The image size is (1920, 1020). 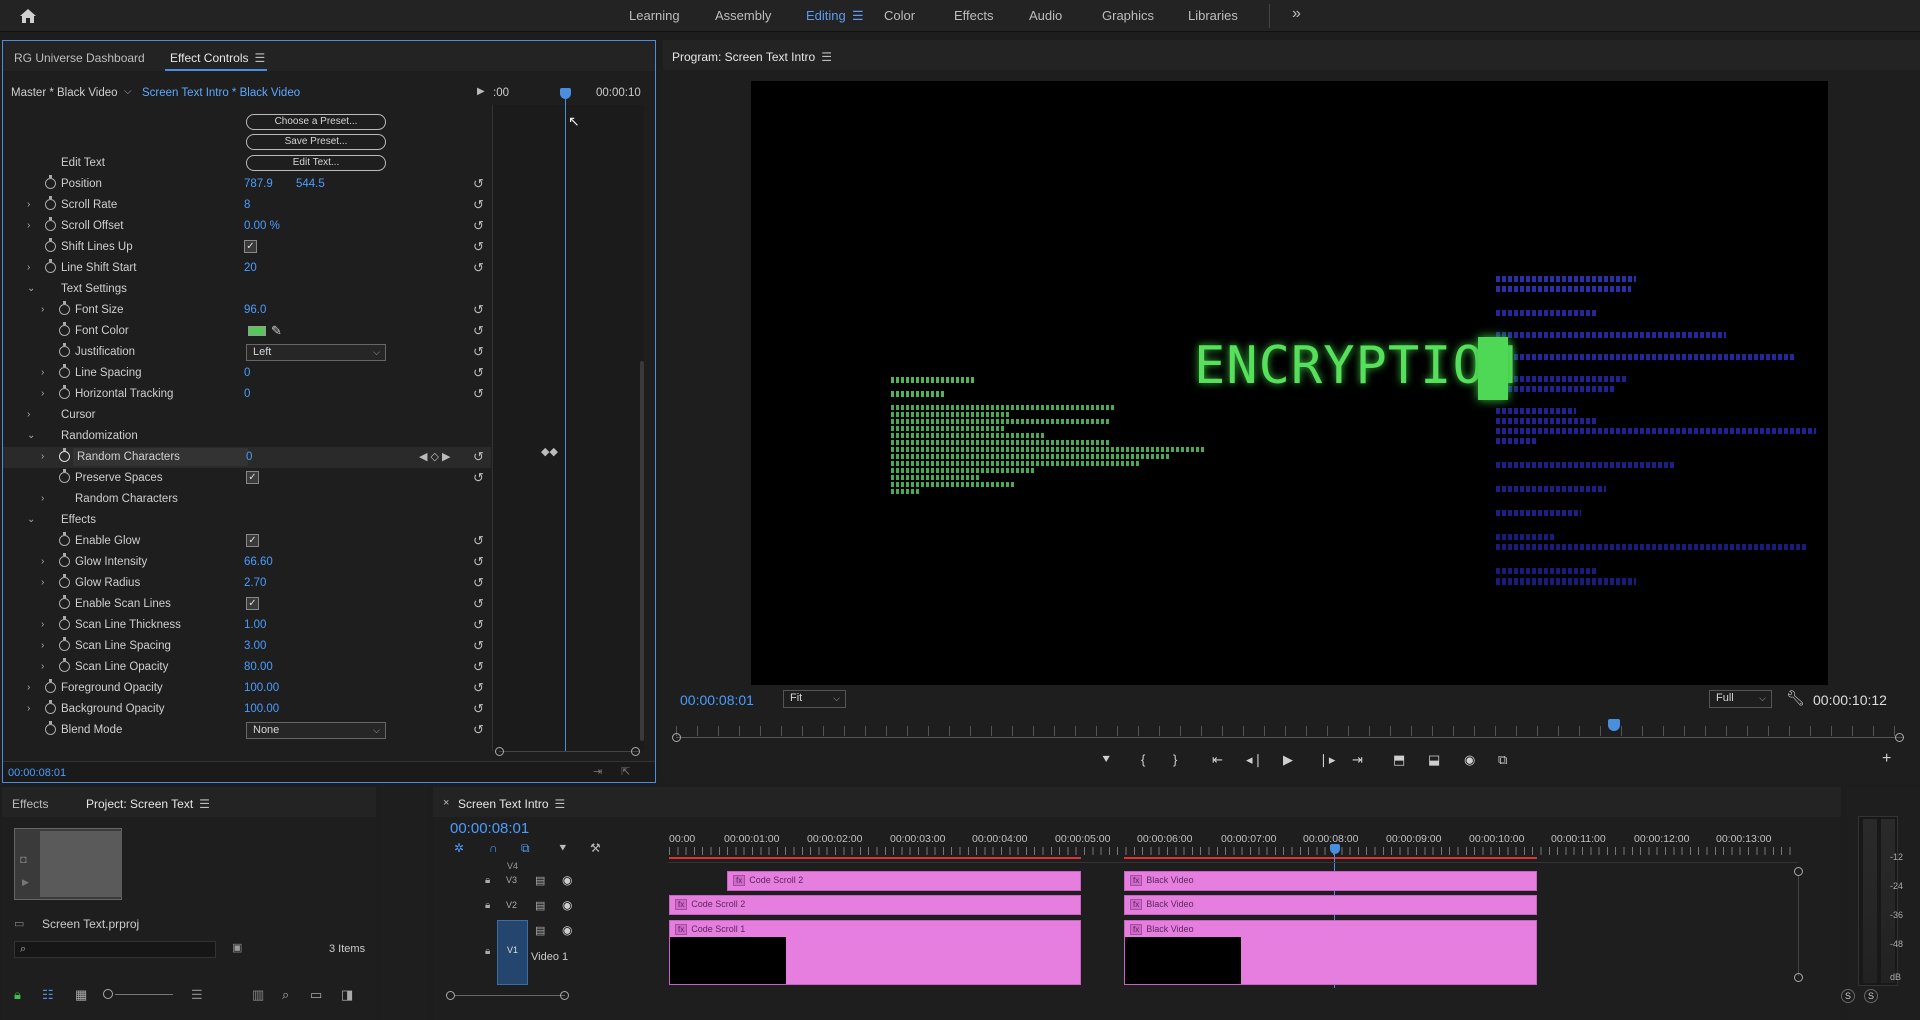 I want to click on clip-black-video-v1: fx Black Video, so click(x=1330, y=952).